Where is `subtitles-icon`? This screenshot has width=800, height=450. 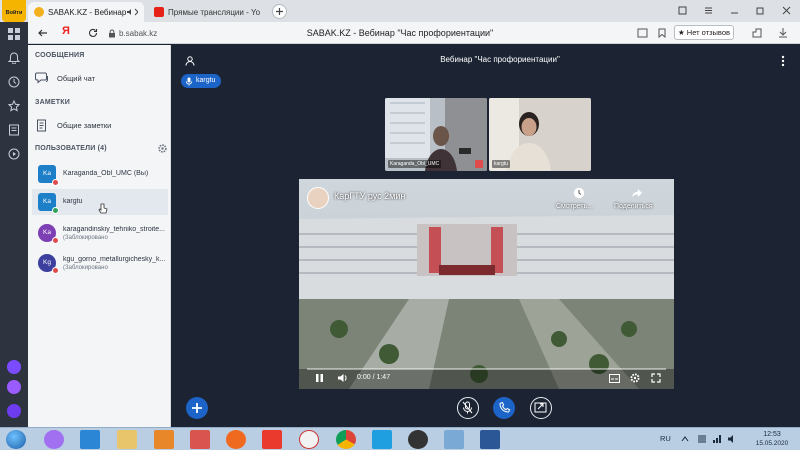
subtitles-icon is located at coordinates (614, 378).